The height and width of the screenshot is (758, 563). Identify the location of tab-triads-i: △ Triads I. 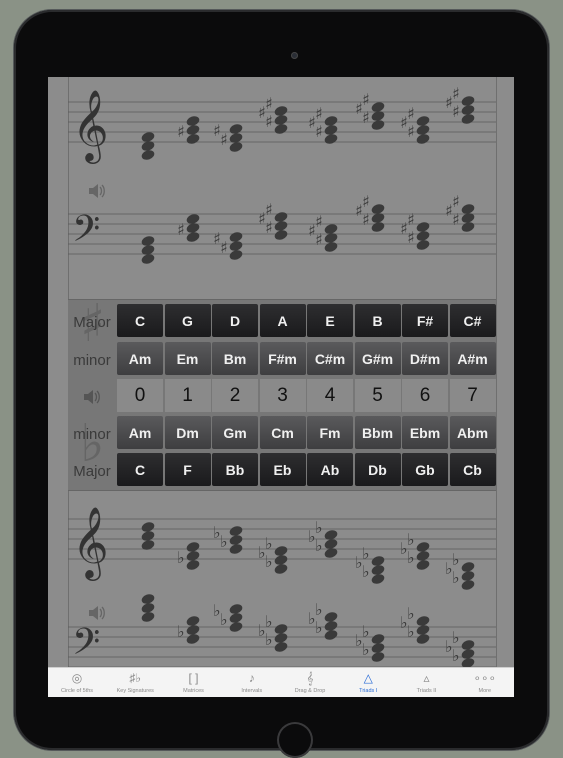
(368, 682).